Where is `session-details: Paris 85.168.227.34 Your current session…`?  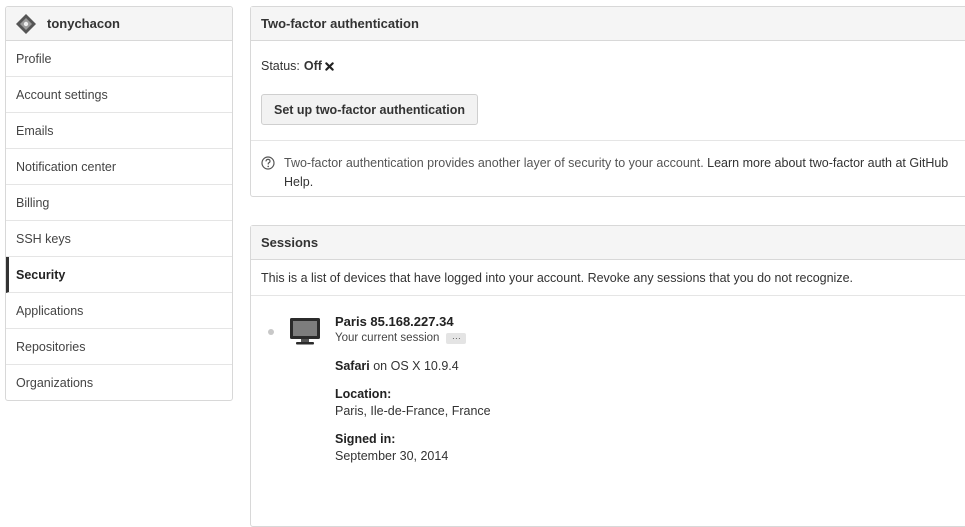 session-details: Paris 85.168.227.34 Your current session… is located at coordinates (413, 389).